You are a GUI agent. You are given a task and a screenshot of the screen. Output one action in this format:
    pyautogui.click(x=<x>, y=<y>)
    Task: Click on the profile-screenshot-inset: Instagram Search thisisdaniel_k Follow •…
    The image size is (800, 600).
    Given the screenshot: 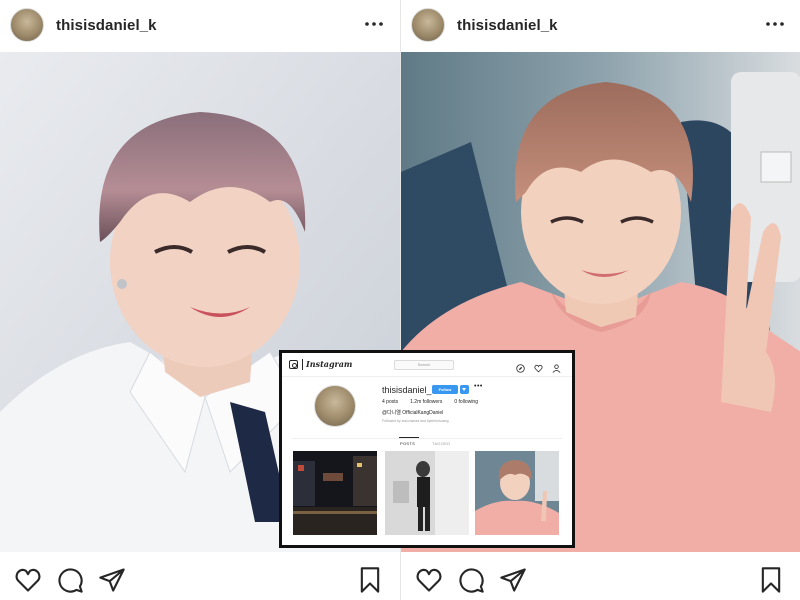 What is the action you would take?
    pyautogui.click(x=427, y=449)
    